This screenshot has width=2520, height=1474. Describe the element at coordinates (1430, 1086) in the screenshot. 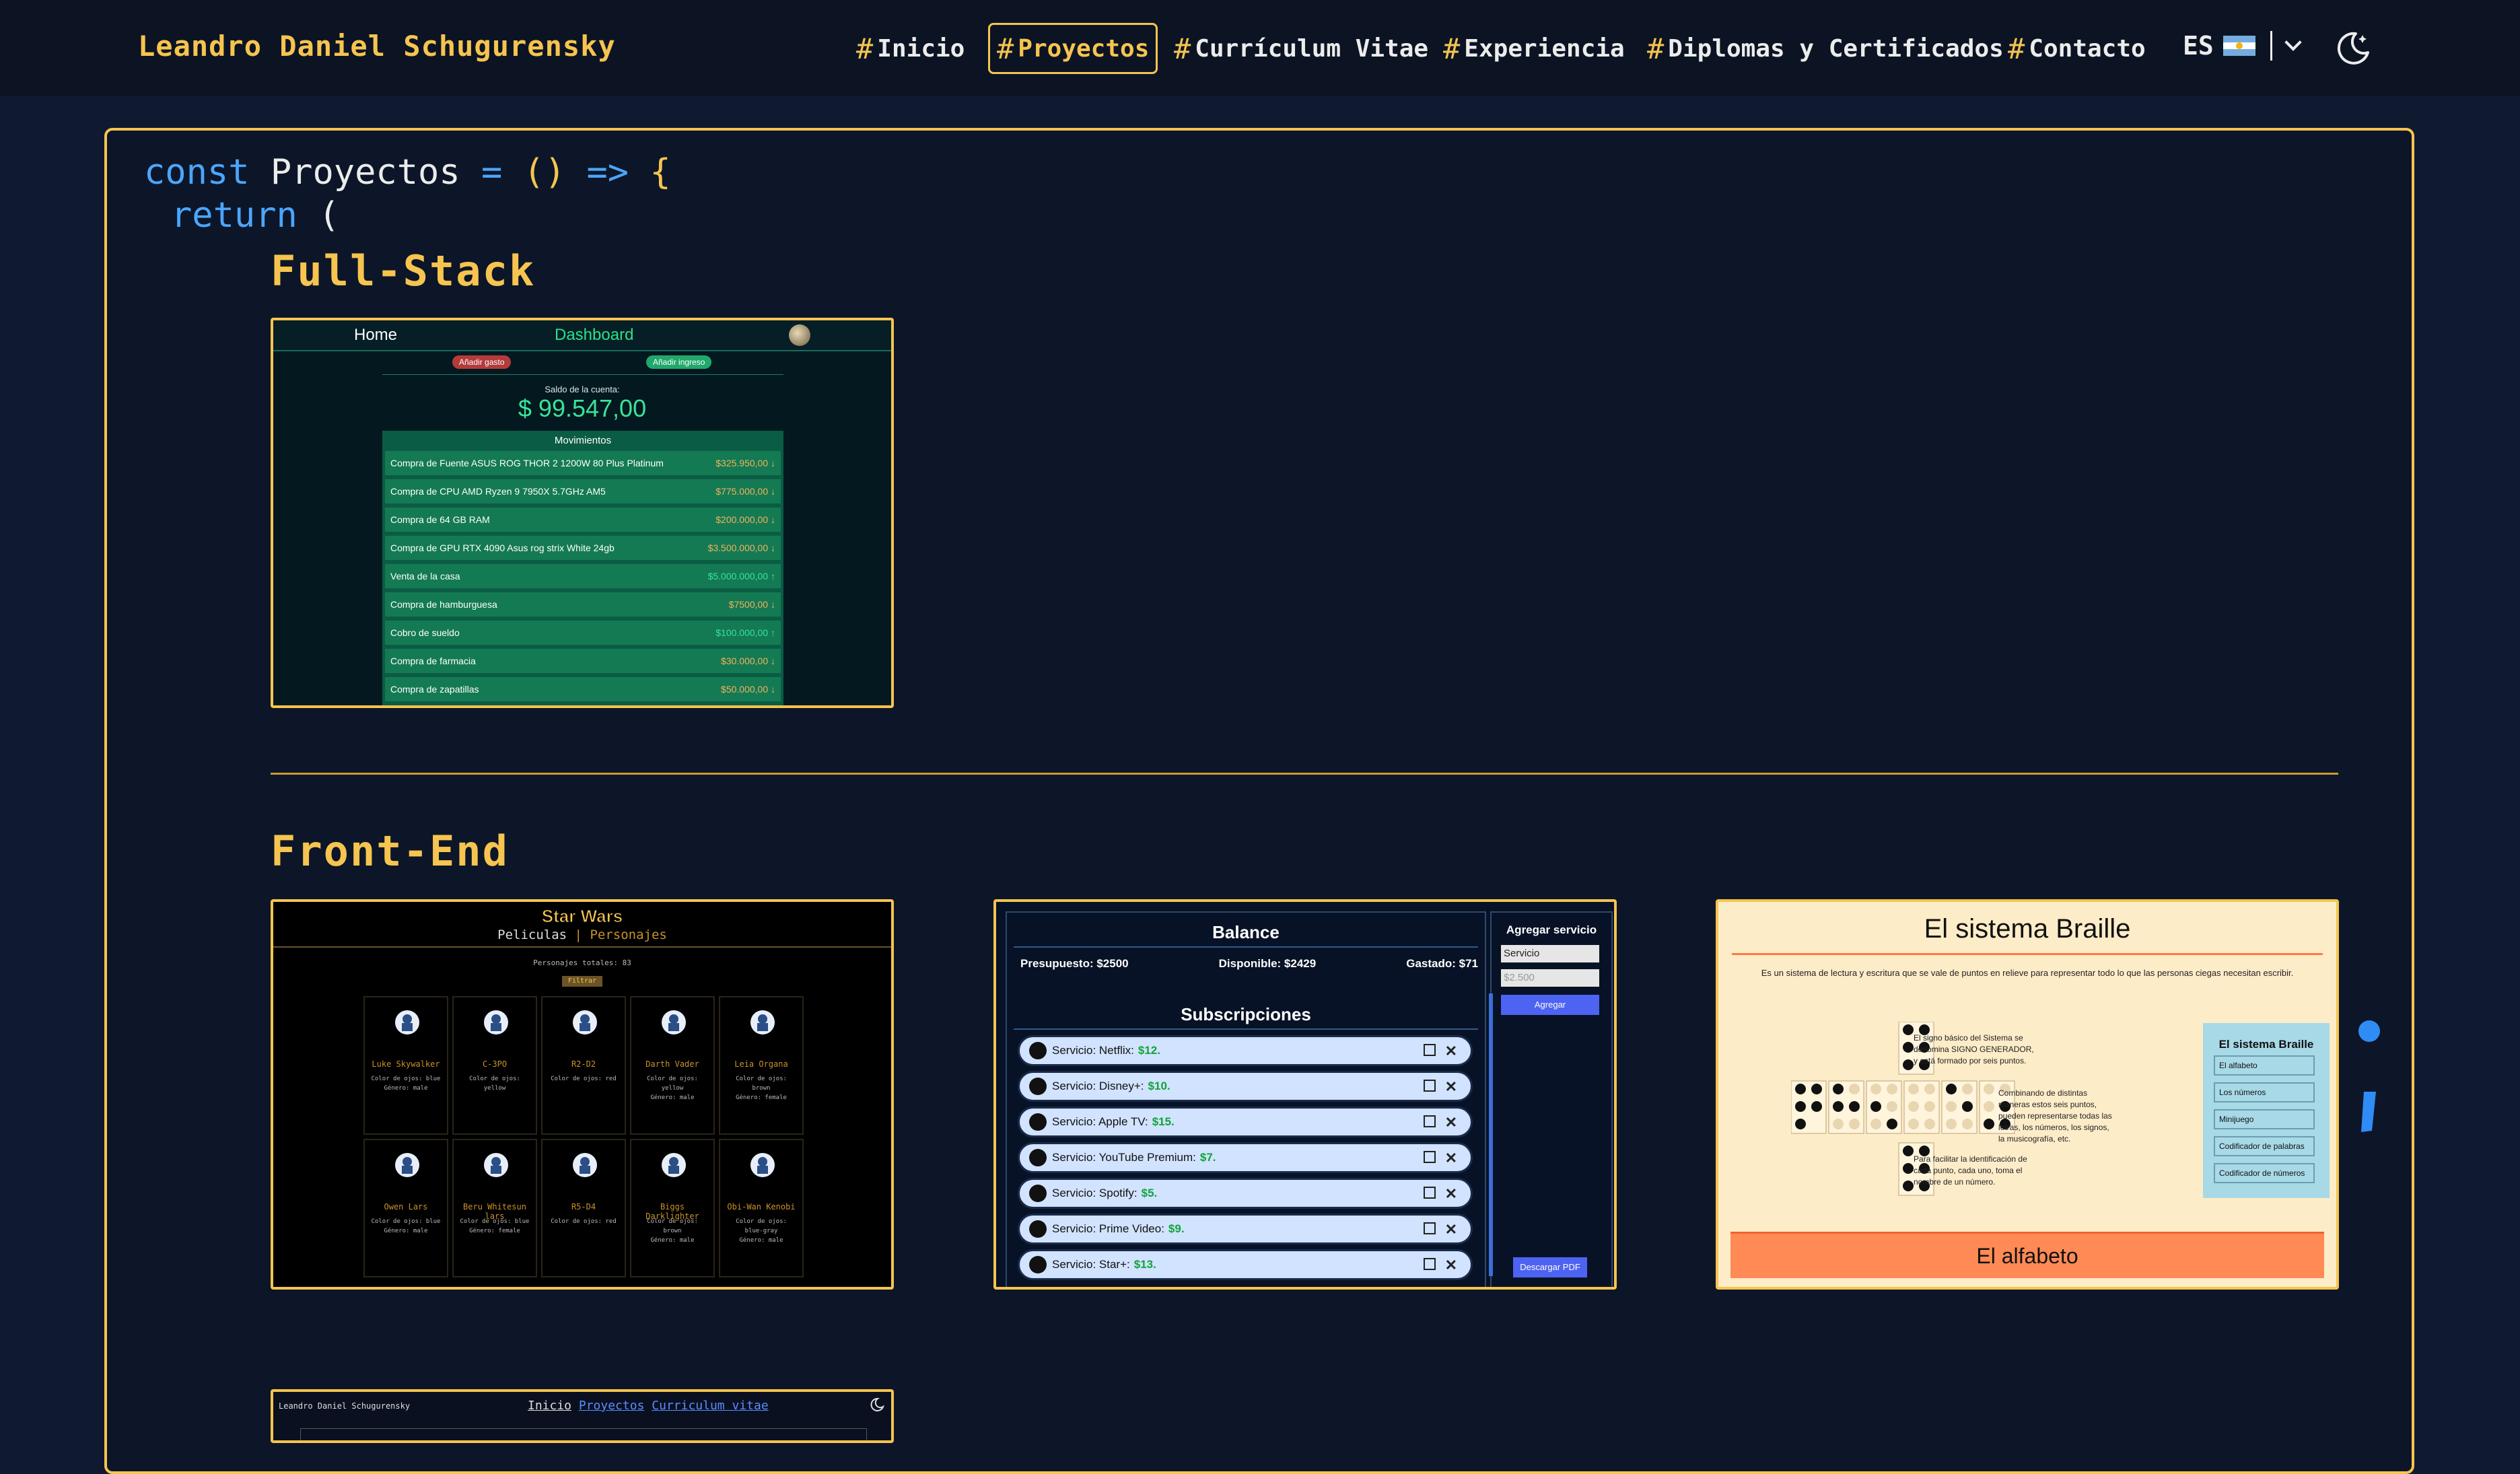

I see `edit-icon` at that location.